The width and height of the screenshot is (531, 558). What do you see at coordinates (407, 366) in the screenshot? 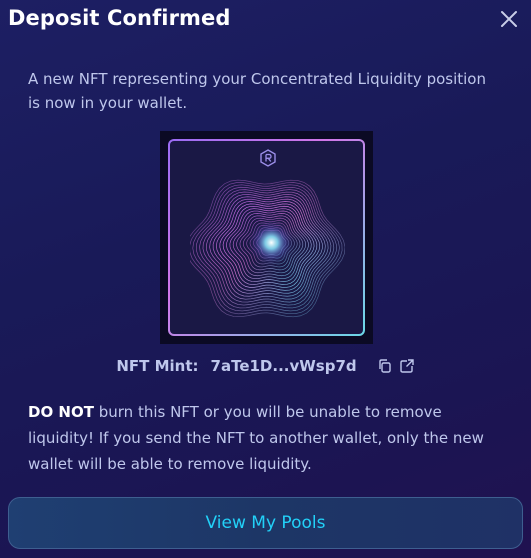
I see `external-link-icon` at bounding box center [407, 366].